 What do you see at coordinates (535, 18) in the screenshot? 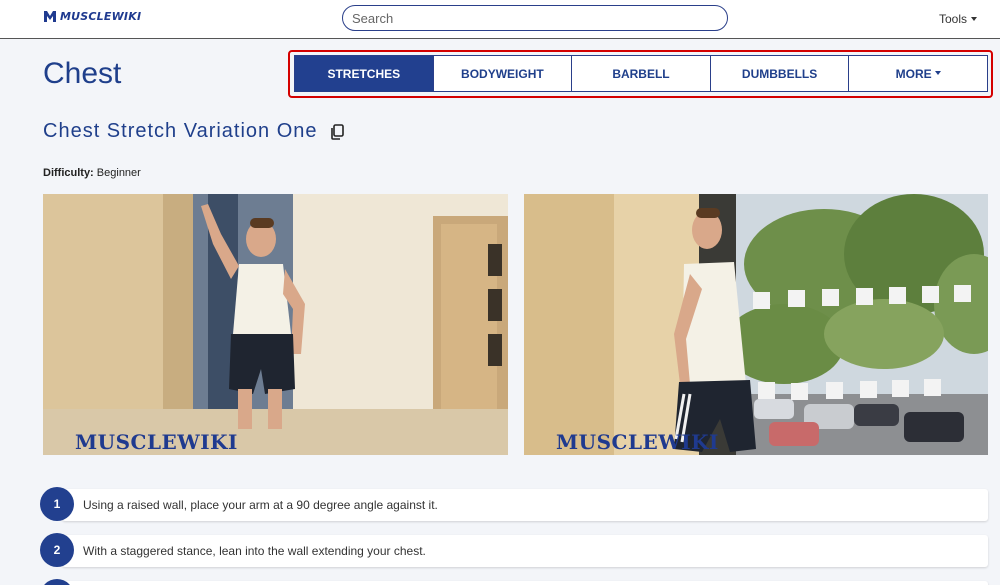
I see `search-input` at bounding box center [535, 18].